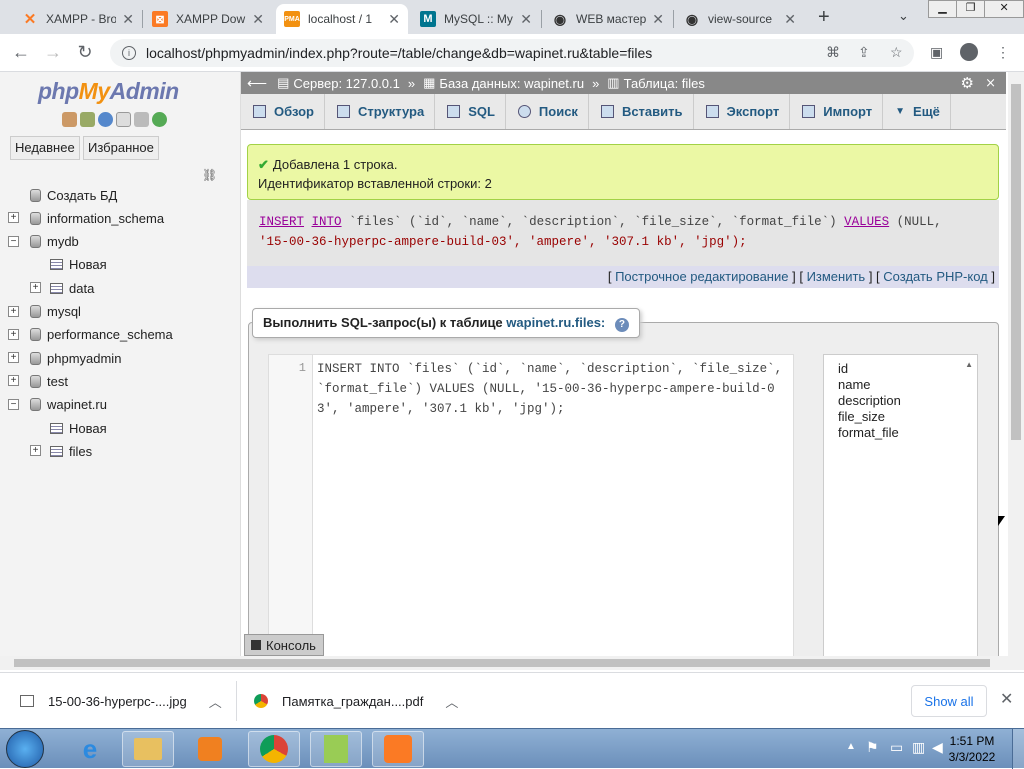  Describe the element at coordinates (208, 19) in the screenshot. I see `browser-tab: ⊠ XAMPP Dow ✕` at that location.